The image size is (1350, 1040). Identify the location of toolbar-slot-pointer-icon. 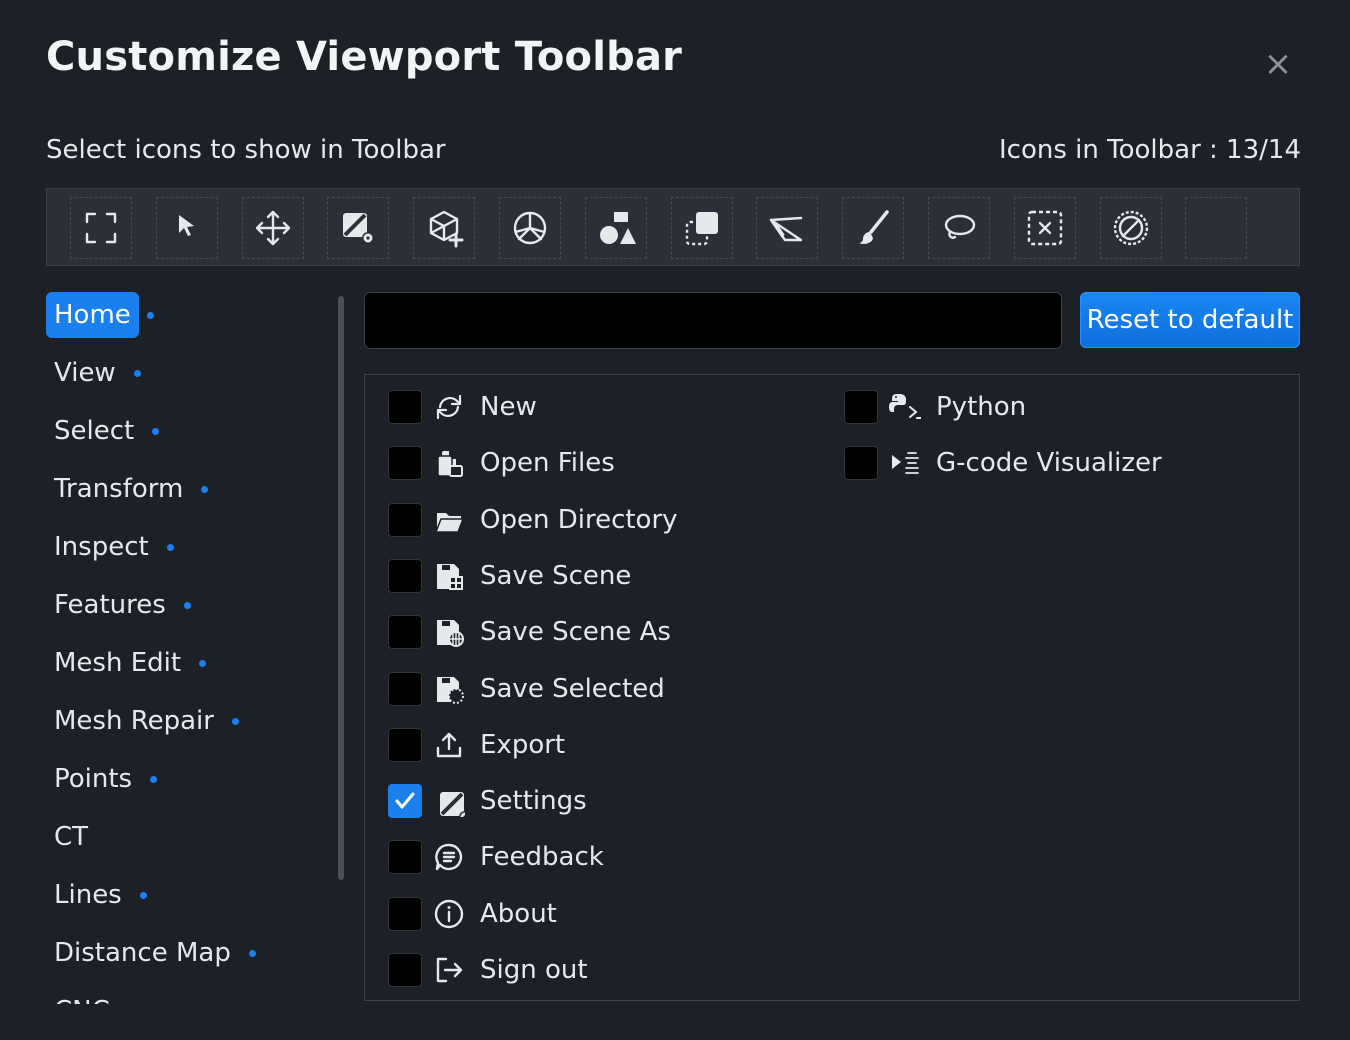
(186, 228).